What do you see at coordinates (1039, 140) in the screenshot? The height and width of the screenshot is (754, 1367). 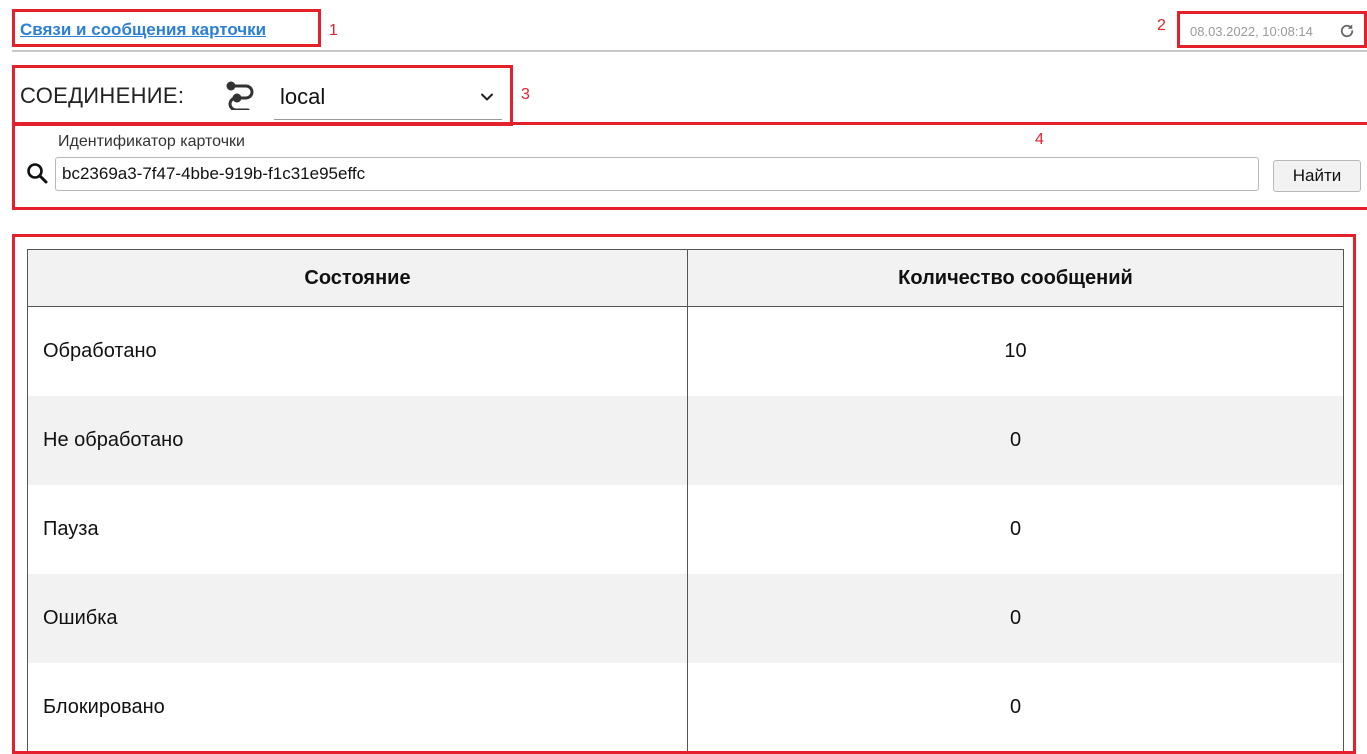 I see `annotation-marker-4: 4` at bounding box center [1039, 140].